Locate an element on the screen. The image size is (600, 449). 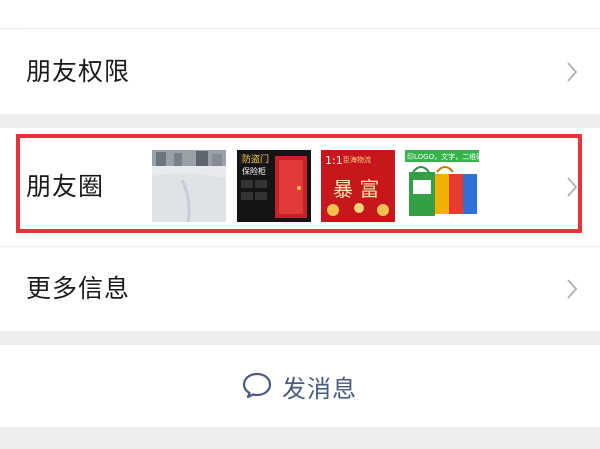
shopping-bags-photo: 印LOGO，文字，二维码 is located at coordinates (442, 186).